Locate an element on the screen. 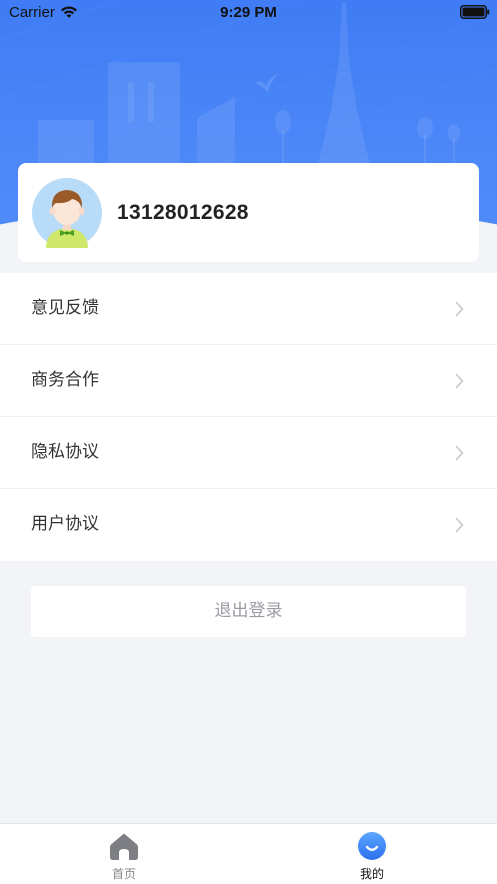 This screenshot has width=497, height=884. status-time: 9:29 PM is located at coordinates (248, 12).